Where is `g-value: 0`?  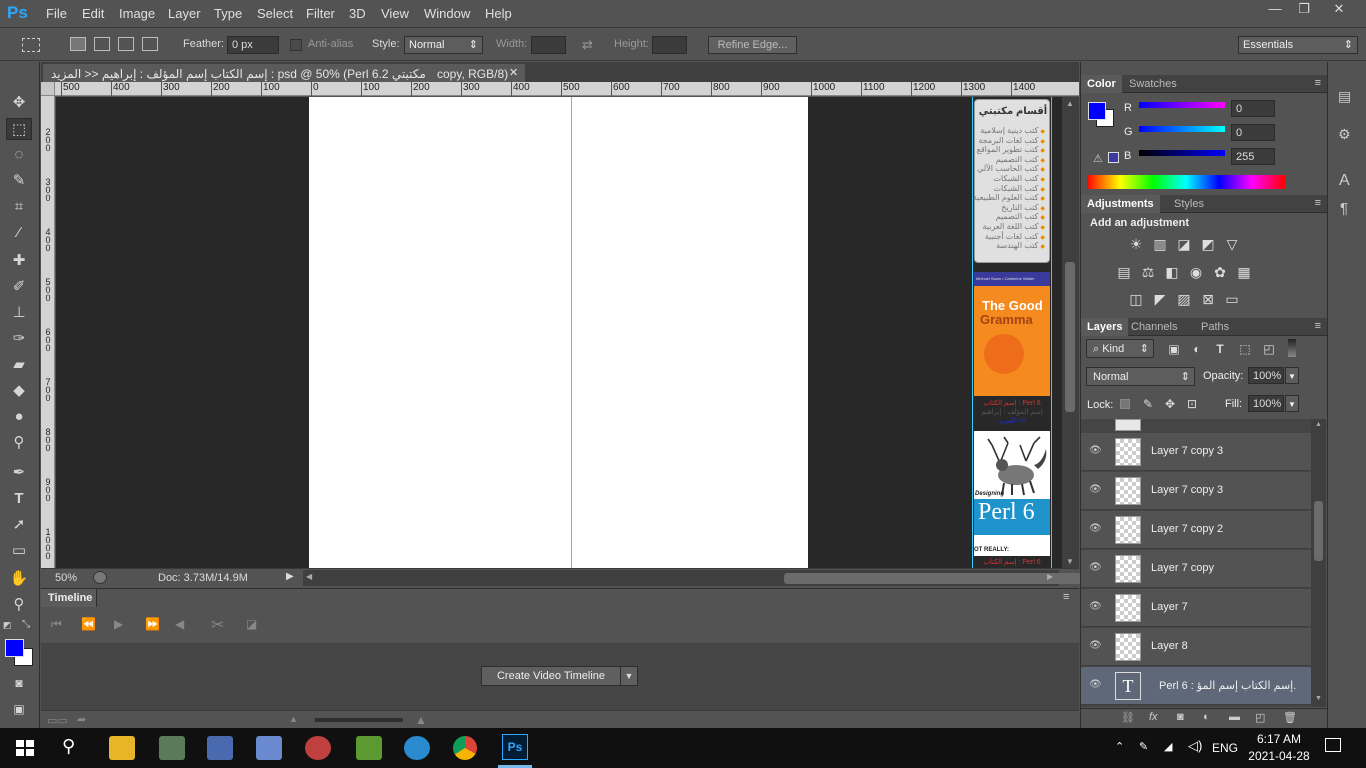 g-value: 0 is located at coordinates (1253, 132).